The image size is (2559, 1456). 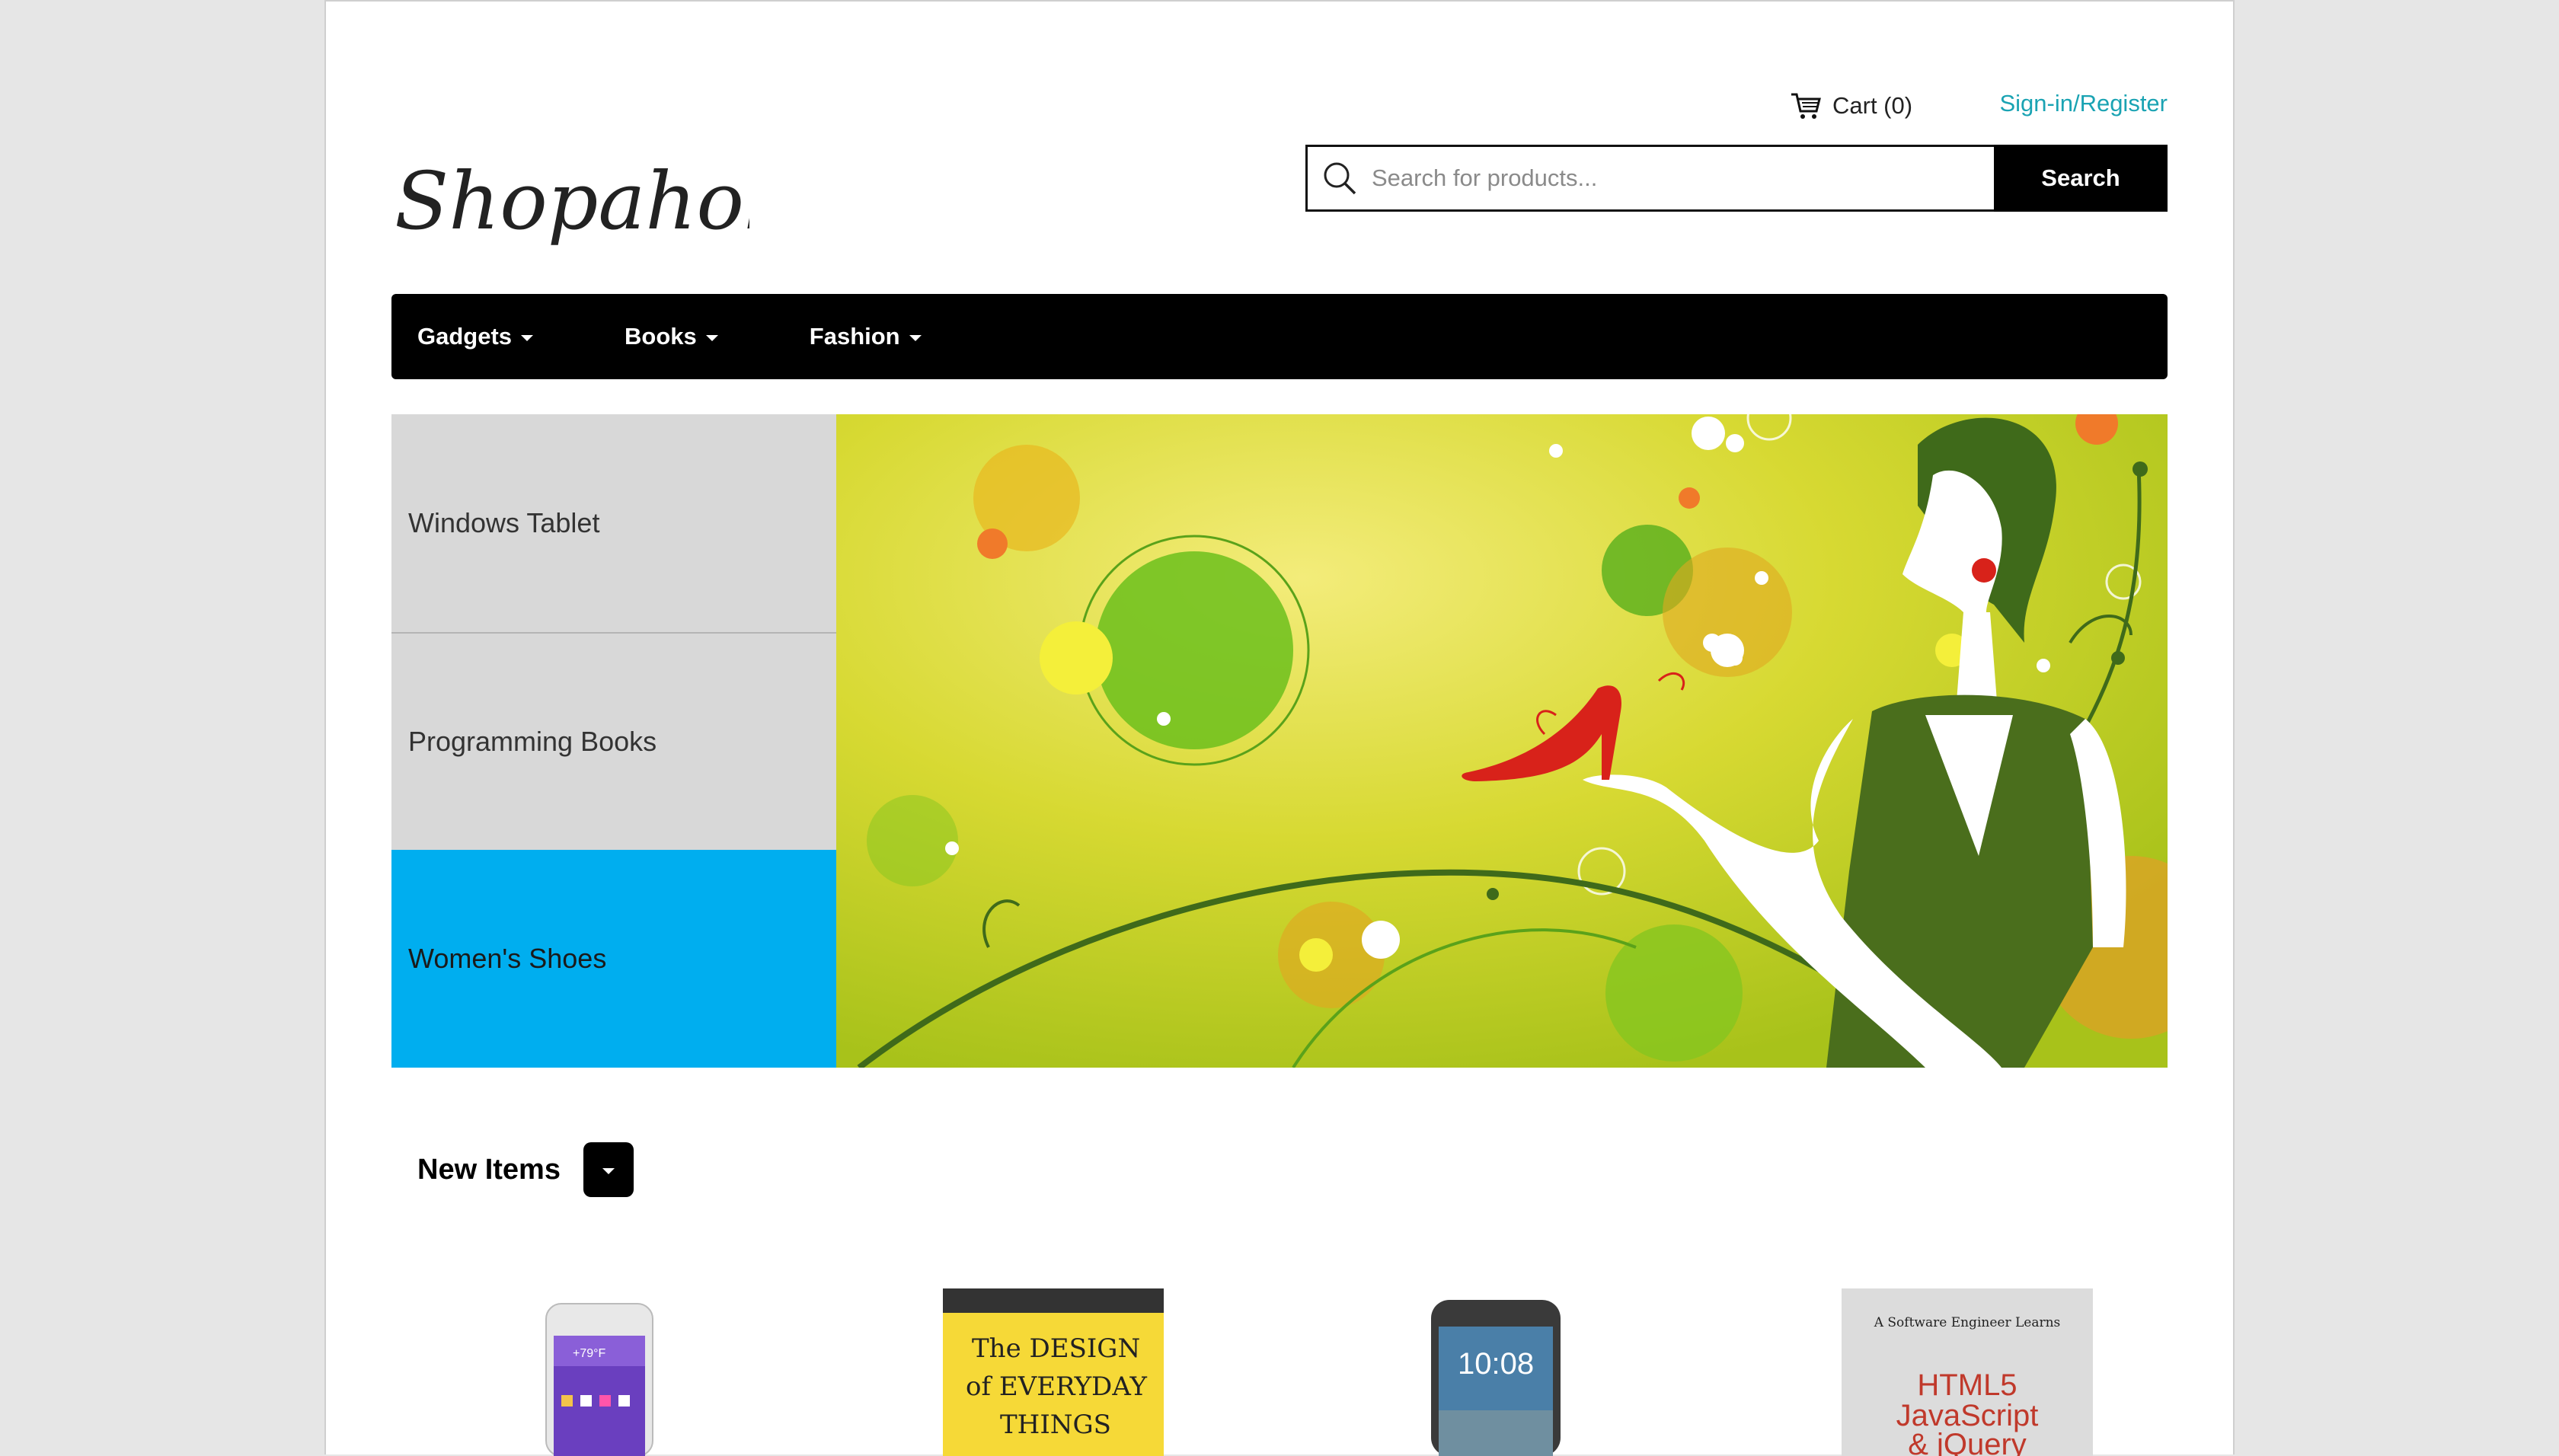 I want to click on search-icon, so click(x=1340, y=178).